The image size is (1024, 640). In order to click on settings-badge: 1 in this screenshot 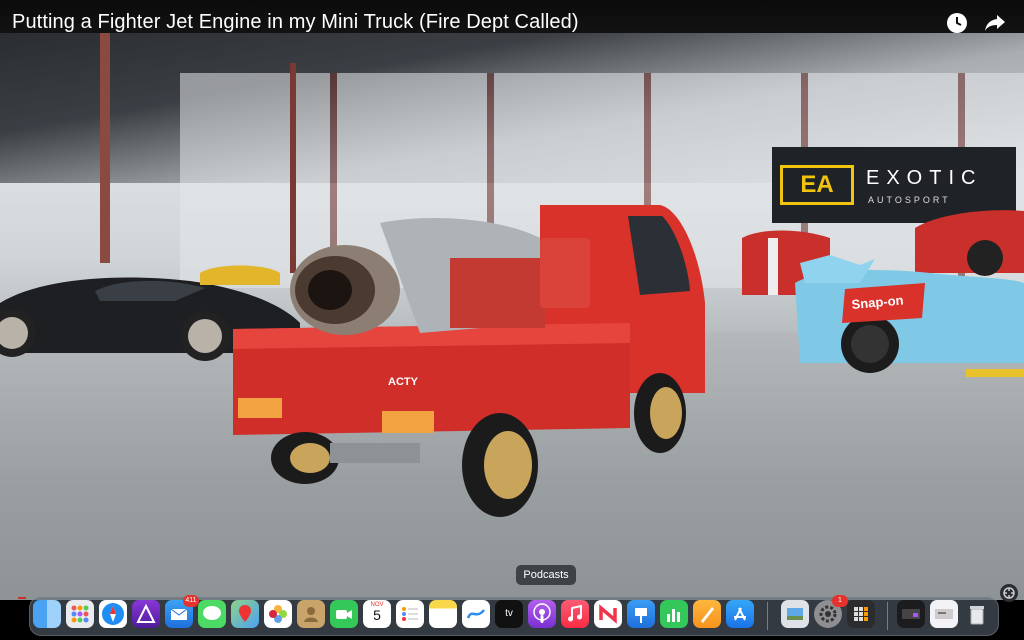, I will do `click(840, 601)`.